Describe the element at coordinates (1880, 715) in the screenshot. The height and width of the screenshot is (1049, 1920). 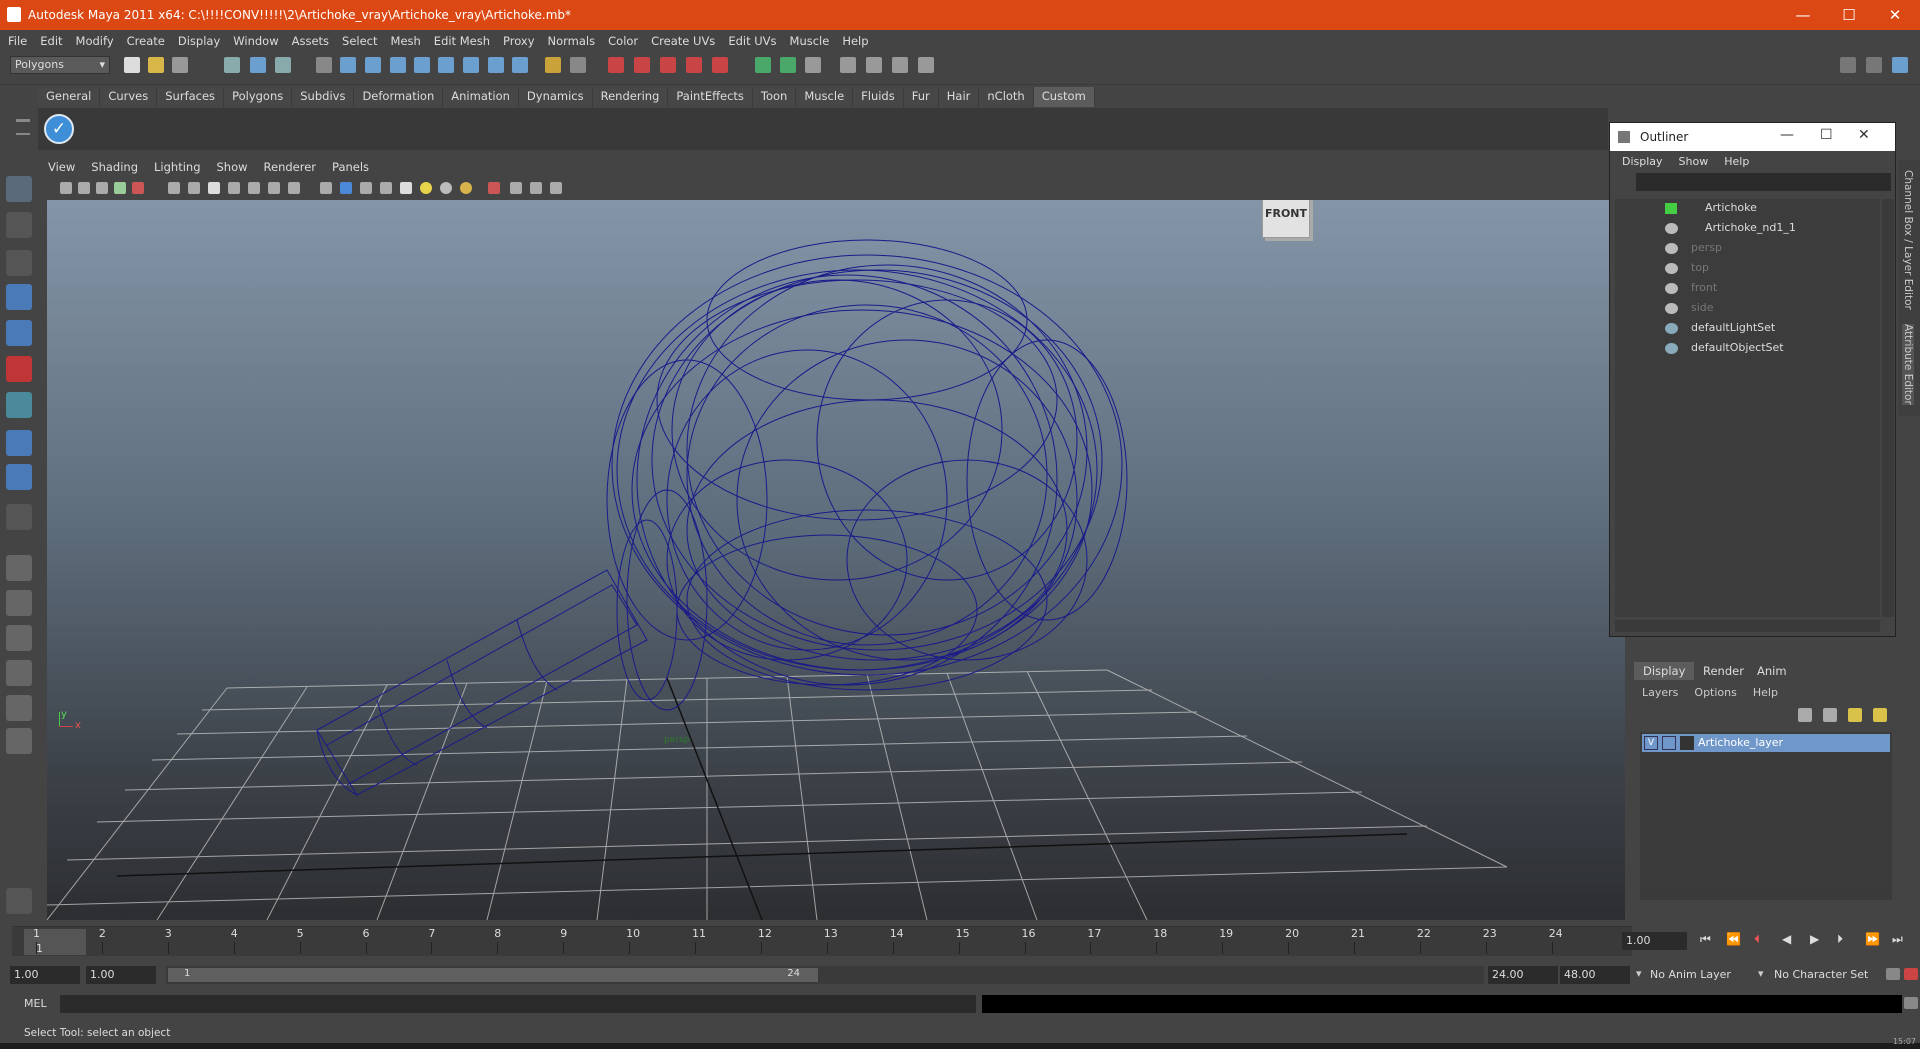
I see `new-layer-from-selected-icon` at that location.